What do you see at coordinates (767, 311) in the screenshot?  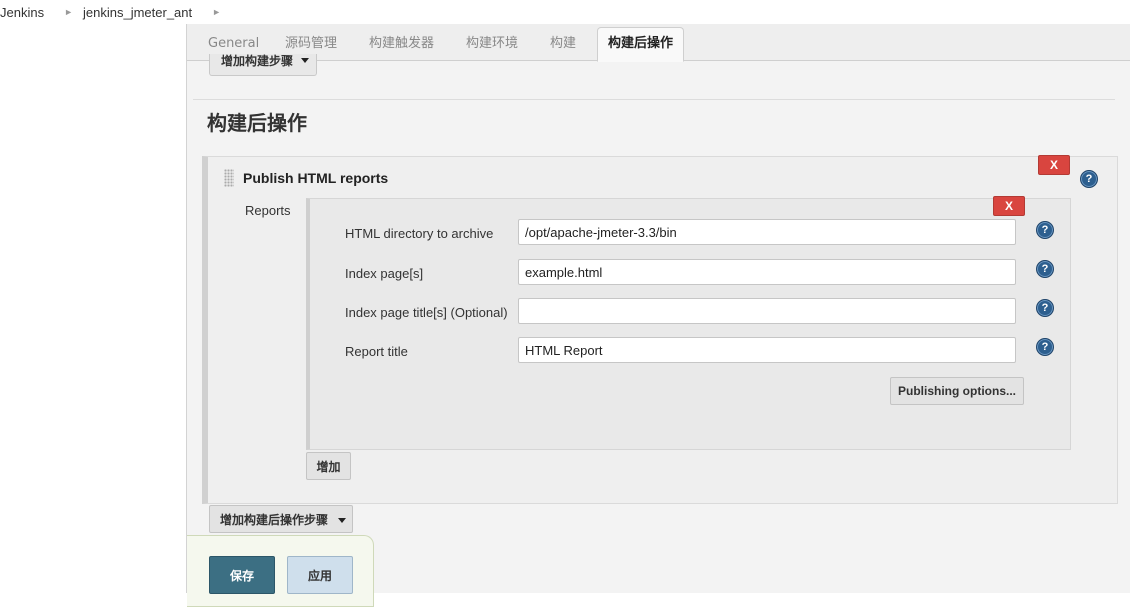 I see `index-page-titles-input` at bounding box center [767, 311].